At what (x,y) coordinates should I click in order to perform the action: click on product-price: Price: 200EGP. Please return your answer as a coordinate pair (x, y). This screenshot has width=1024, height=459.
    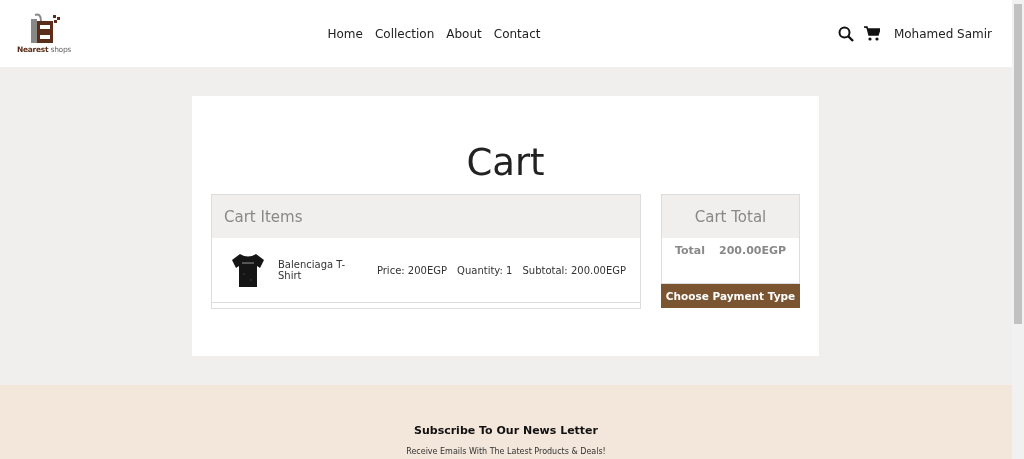
    Looking at the image, I should click on (412, 270).